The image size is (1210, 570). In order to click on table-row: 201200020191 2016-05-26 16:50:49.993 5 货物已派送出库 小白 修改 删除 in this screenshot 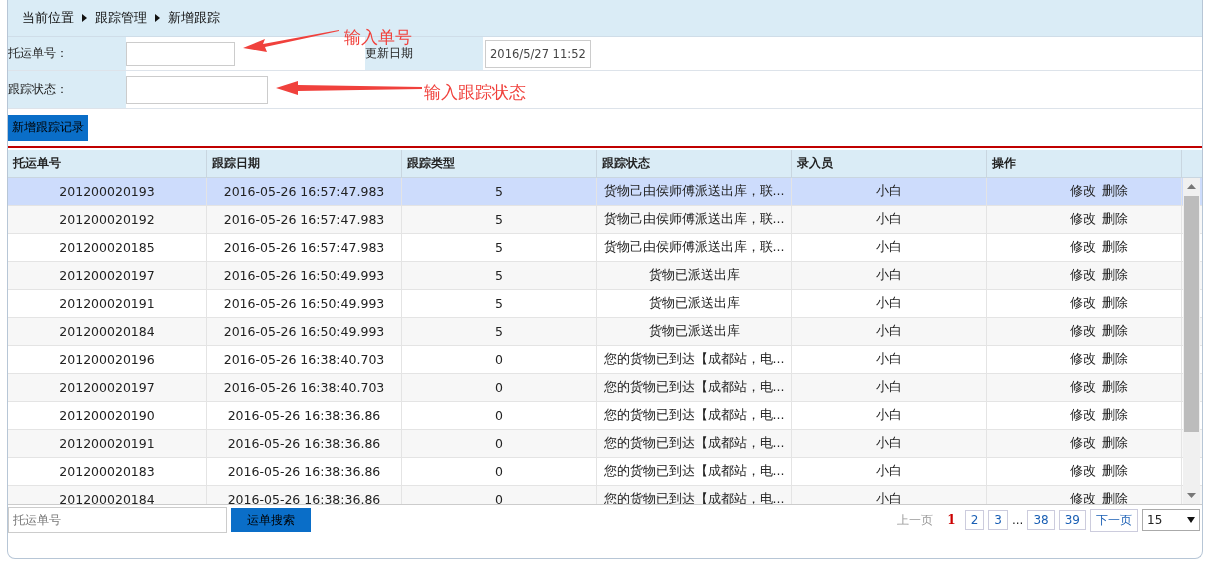, I will do `click(605, 304)`.